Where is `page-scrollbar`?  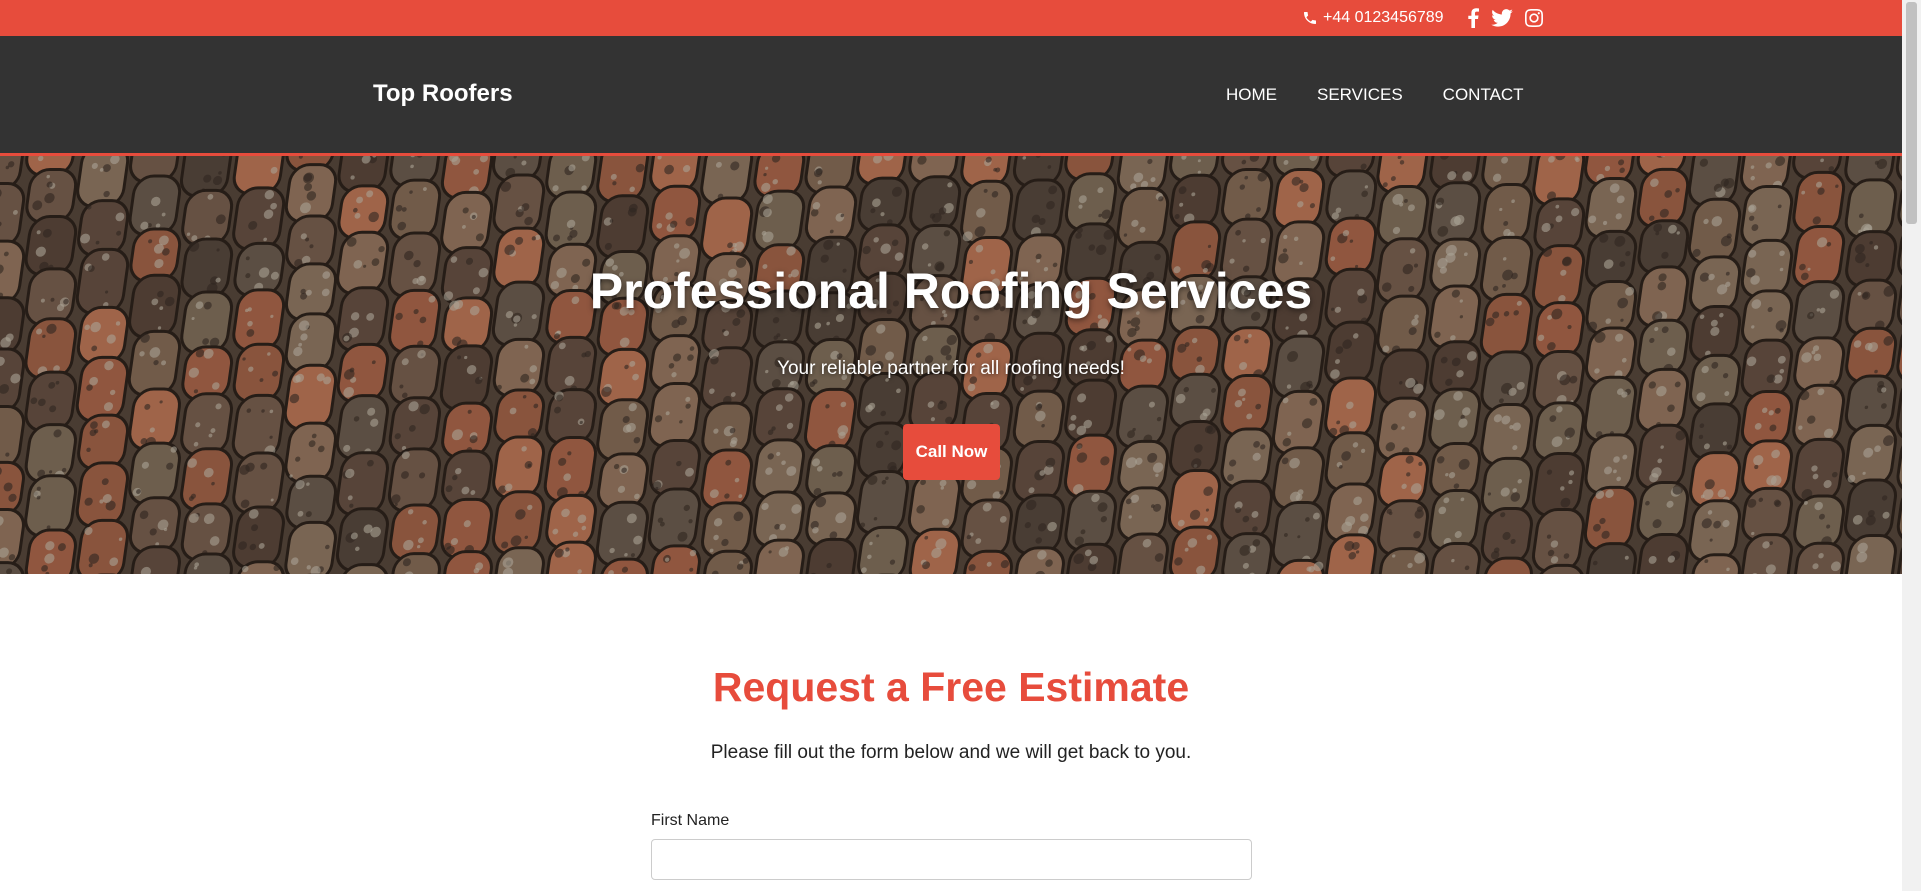
page-scrollbar is located at coordinates (1911, 445).